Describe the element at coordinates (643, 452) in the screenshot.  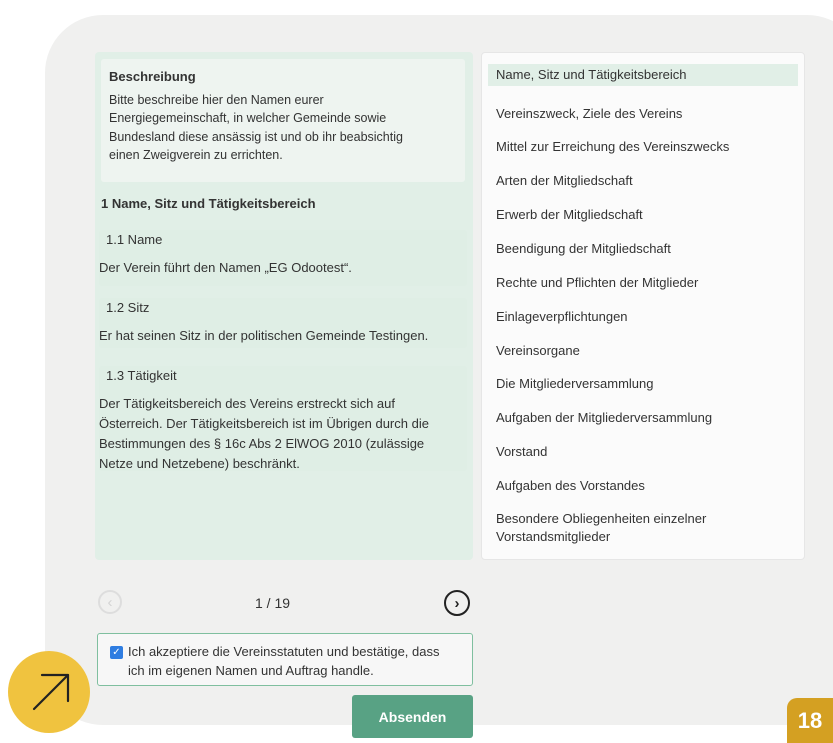
I see `toc-item: Vorstand` at that location.